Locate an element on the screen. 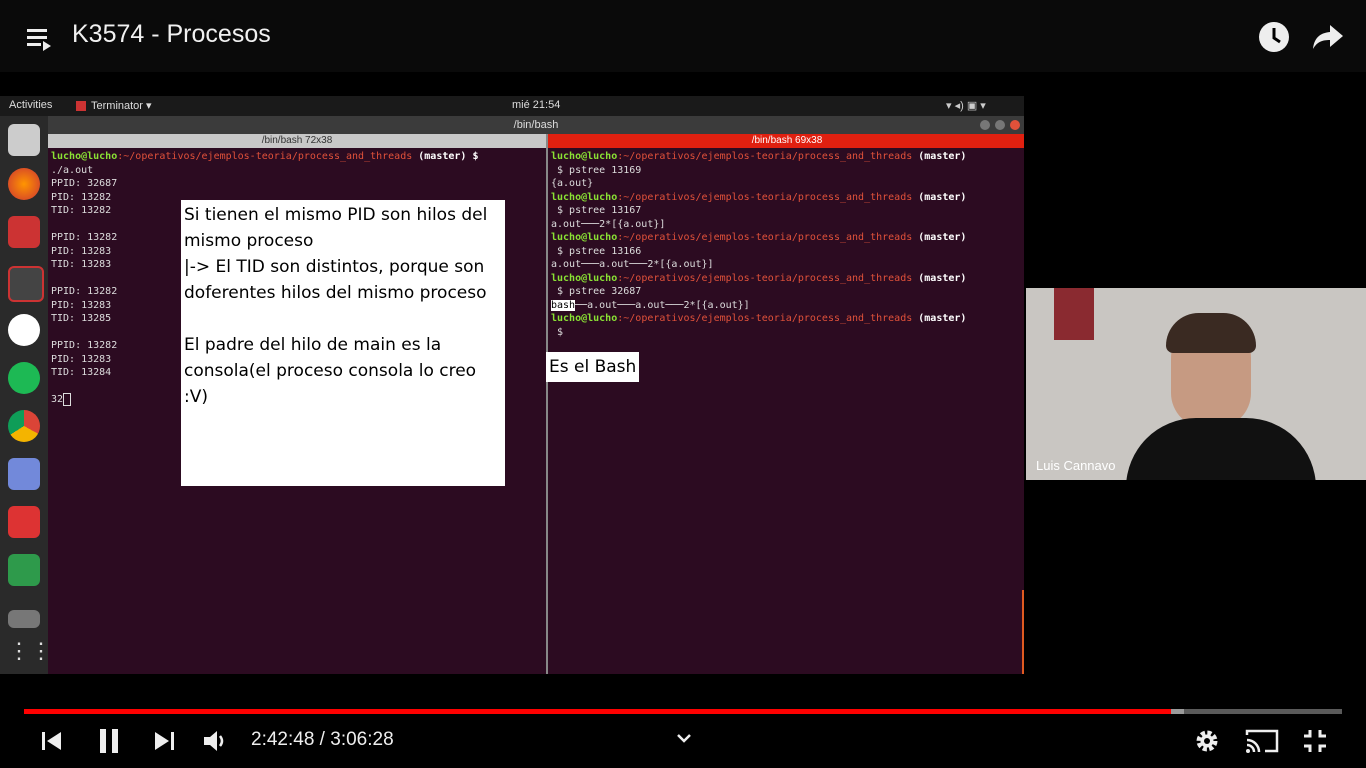 The image size is (1366, 768). settings-tool-icon is located at coordinates (24, 232).